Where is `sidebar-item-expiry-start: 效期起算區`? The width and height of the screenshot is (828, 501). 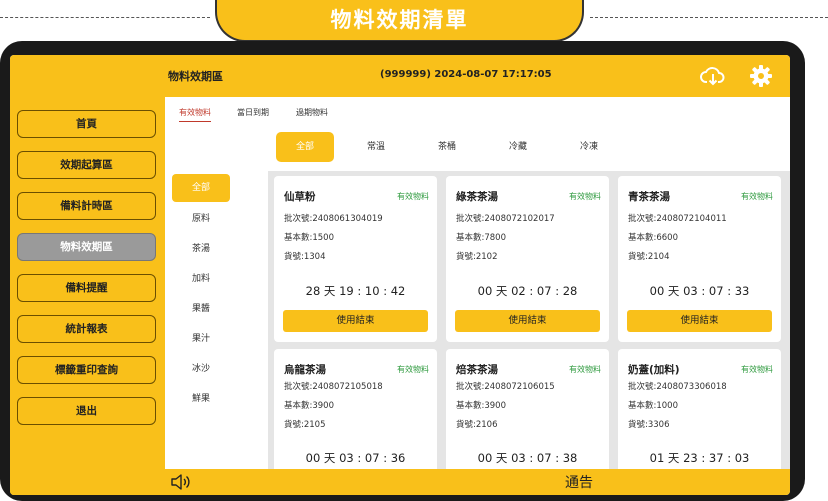 sidebar-item-expiry-start: 效期起算區 is located at coordinates (86, 165).